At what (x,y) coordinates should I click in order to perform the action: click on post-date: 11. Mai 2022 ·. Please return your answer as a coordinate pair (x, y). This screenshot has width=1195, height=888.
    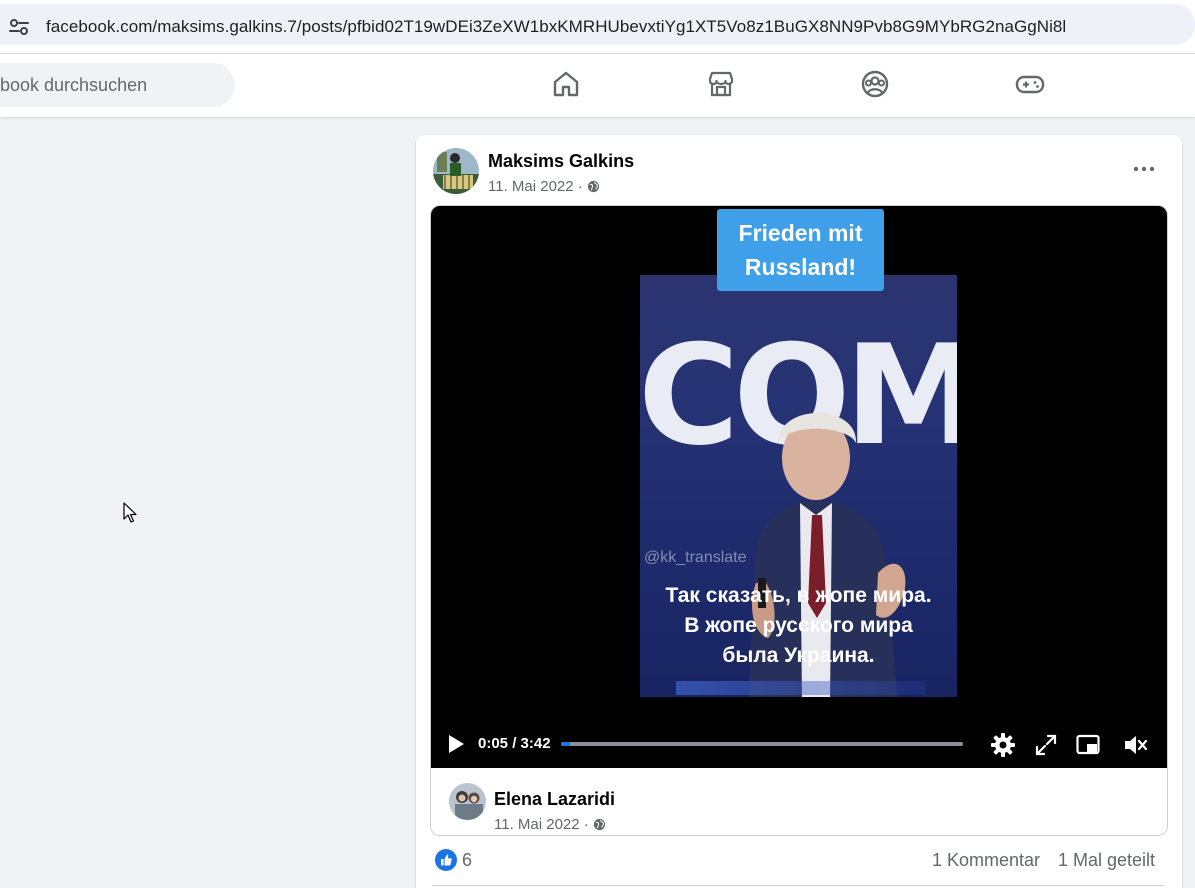
    Looking at the image, I should click on (544, 186).